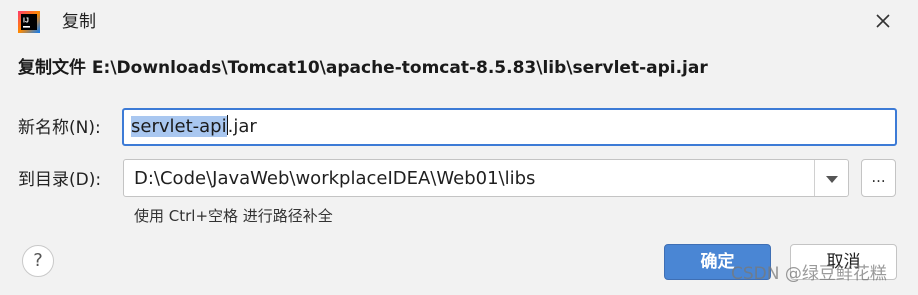 The width and height of the screenshot is (918, 295). What do you see at coordinates (59, 128) in the screenshot?
I see `new-name-label: 新名称(N):` at bounding box center [59, 128].